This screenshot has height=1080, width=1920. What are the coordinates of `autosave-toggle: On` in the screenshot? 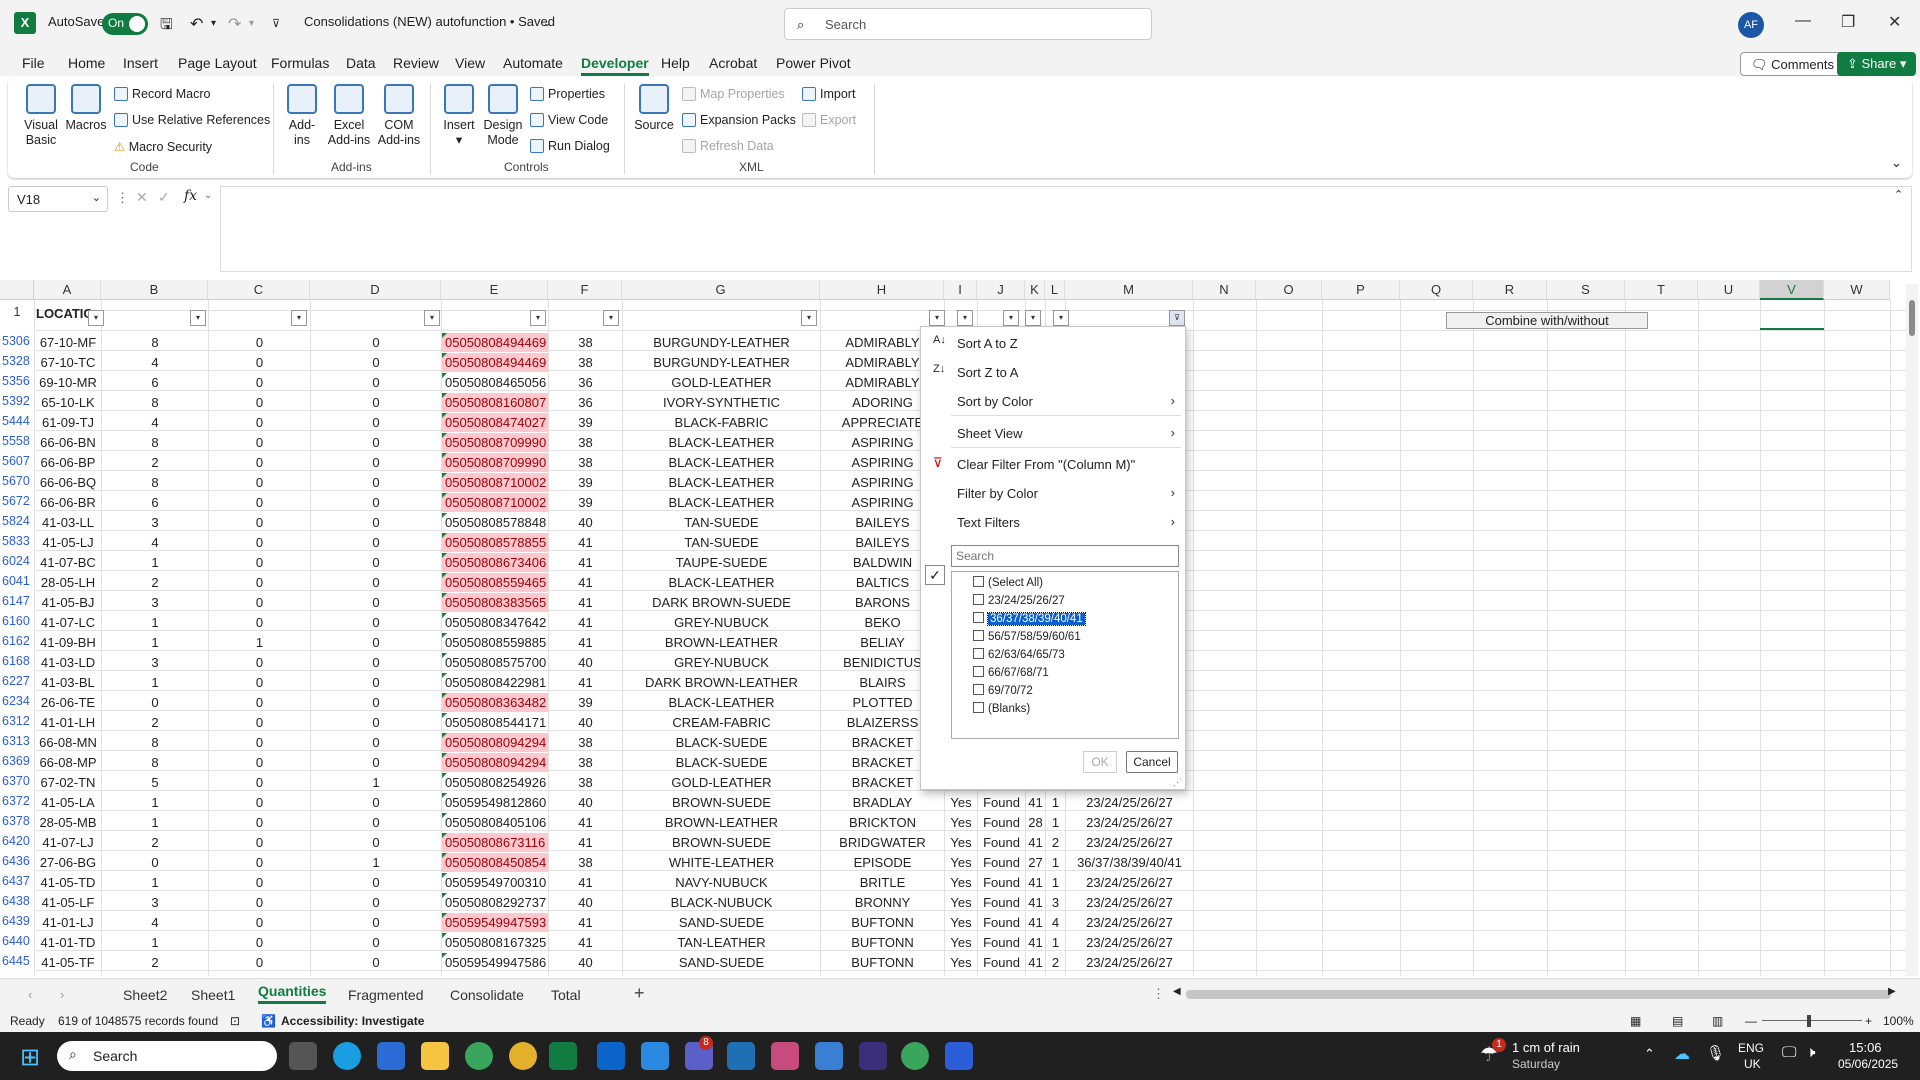 It's located at (125, 24).